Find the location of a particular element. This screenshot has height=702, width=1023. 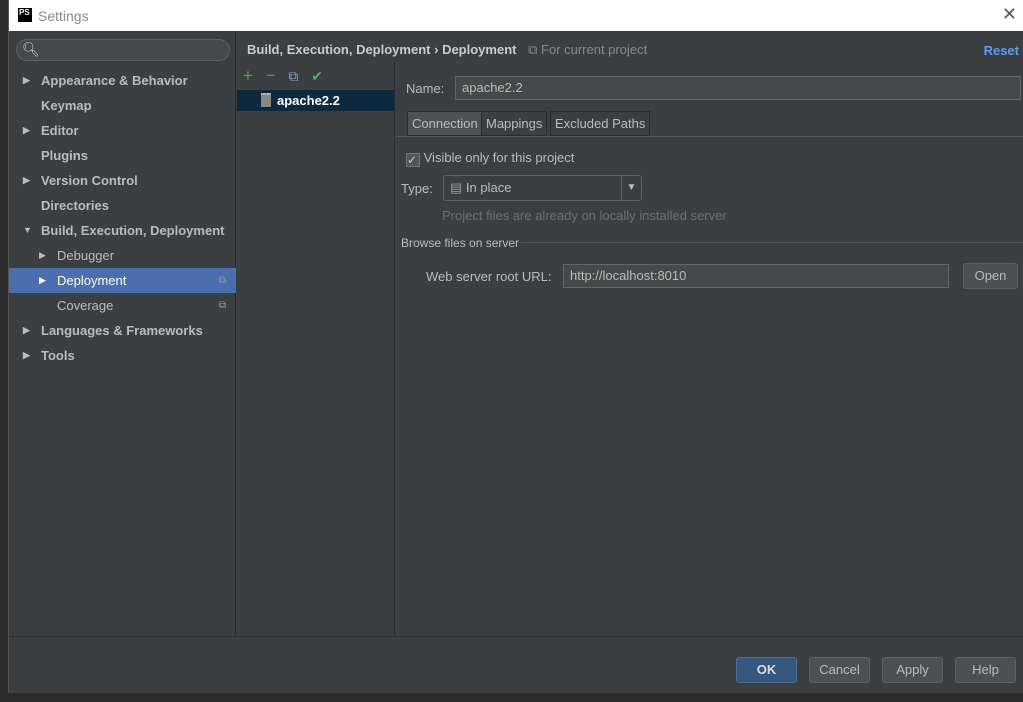

tab-connection: Connection is located at coordinates (445, 123).